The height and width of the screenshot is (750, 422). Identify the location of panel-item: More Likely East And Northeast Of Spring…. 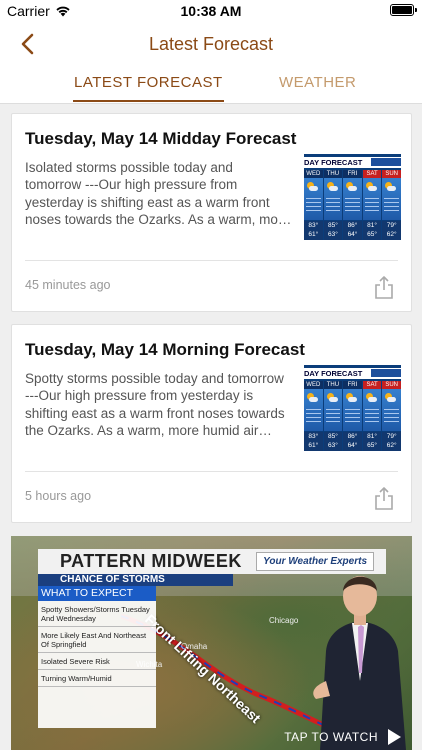
(97, 640).